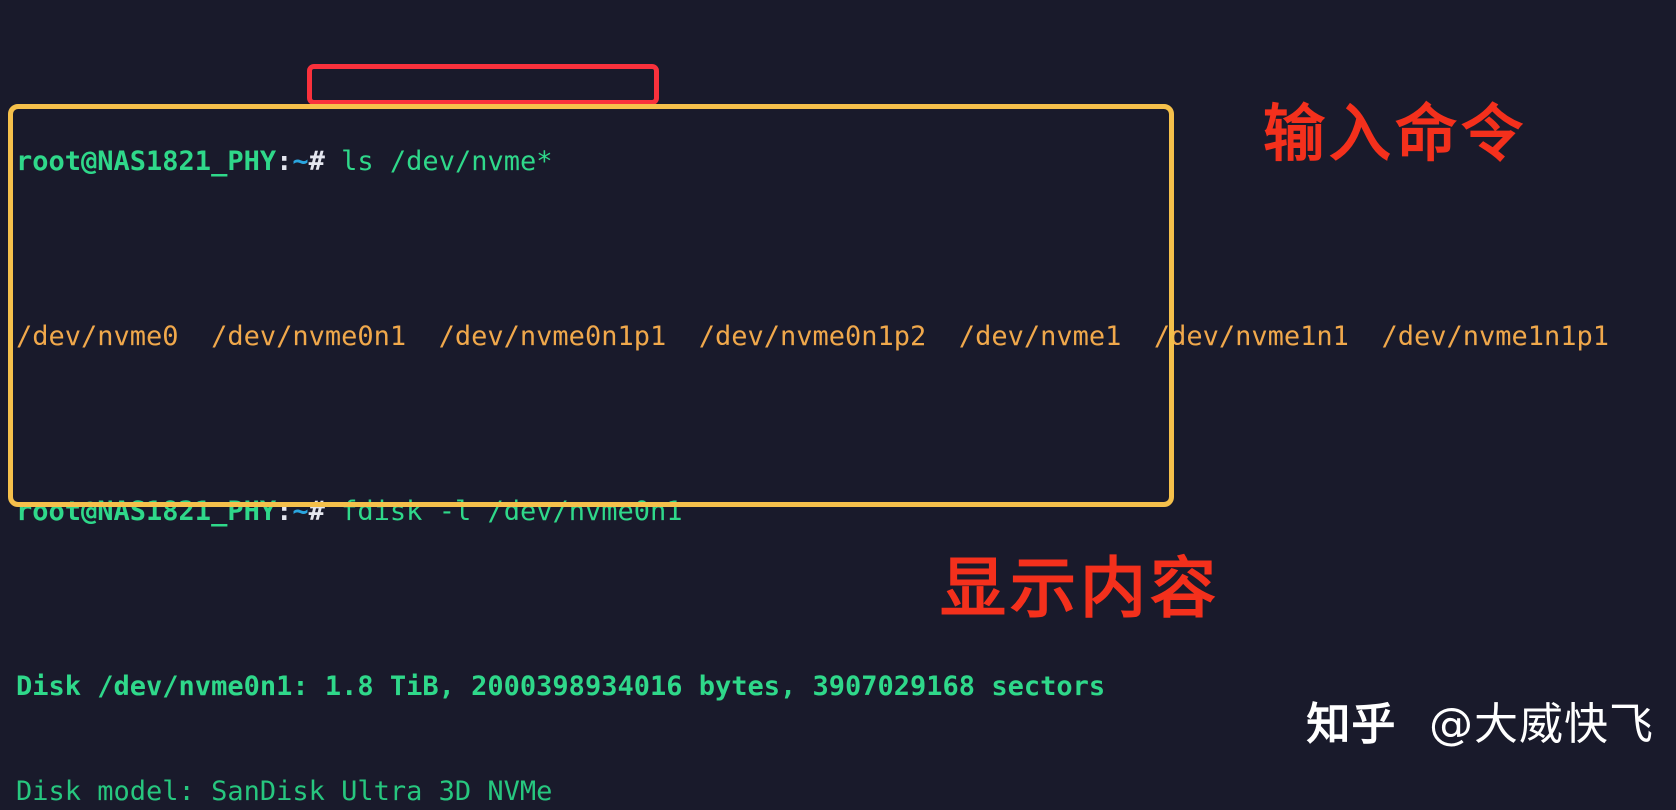 The width and height of the screenshot is (1676, 810). What do you see at coordinates (447, 161) in the screenshot?
I see `command-text-ls: ls /dev/nvme*` at bounding box center [447, 161].